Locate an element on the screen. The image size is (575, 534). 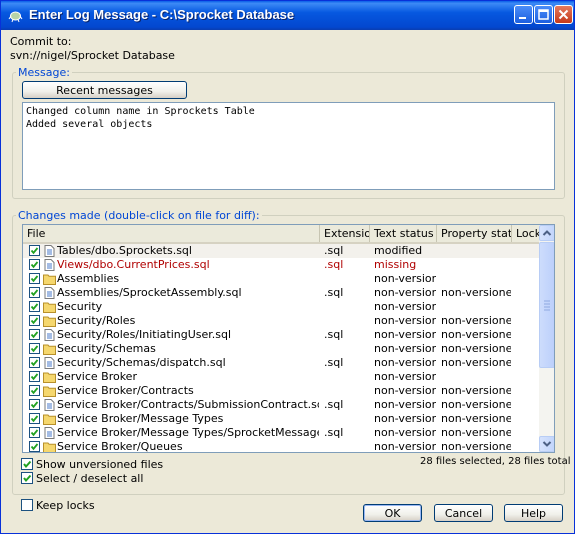
cell-text-status: modified is located at coordinates (398, 250).